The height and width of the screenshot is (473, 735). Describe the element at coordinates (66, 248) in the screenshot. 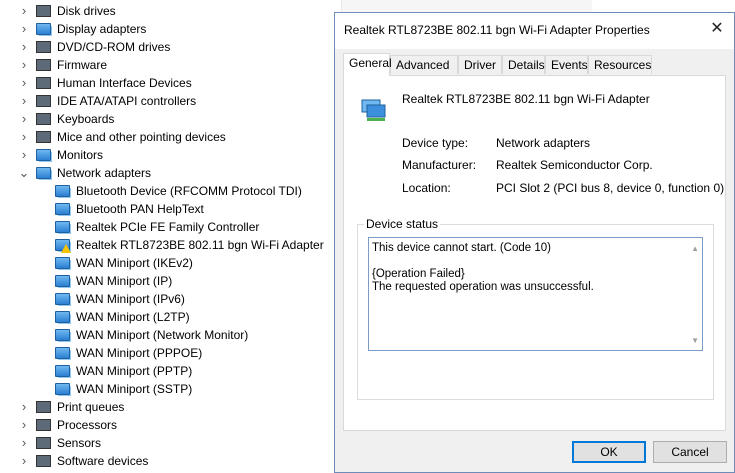

I see `warning-icon` at that location.